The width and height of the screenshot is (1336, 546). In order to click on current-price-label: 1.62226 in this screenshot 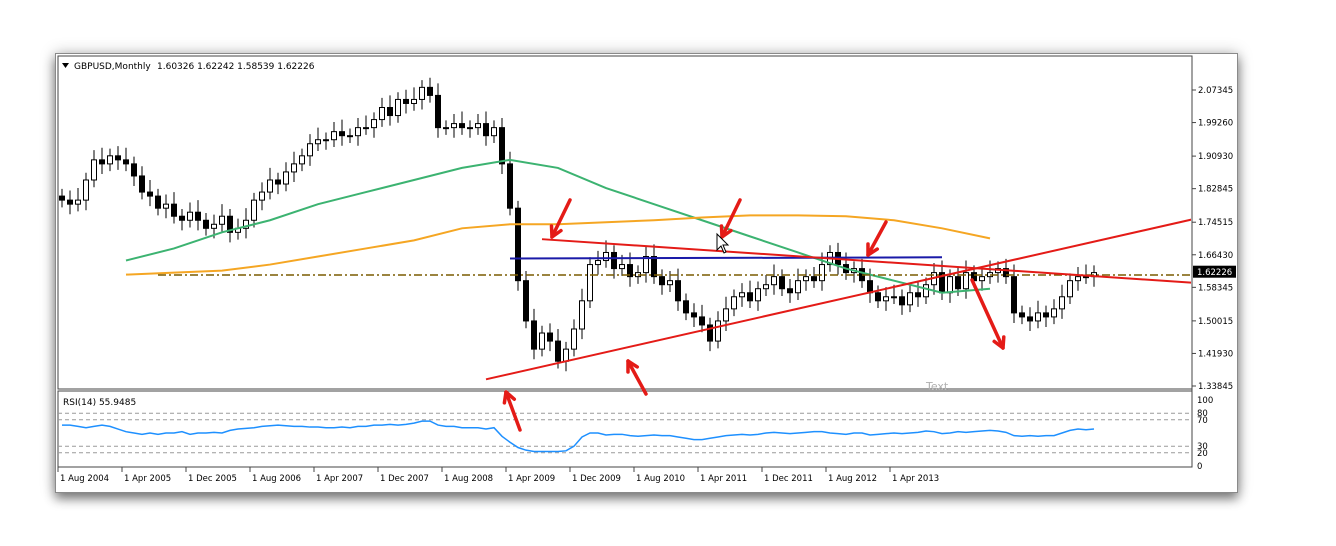, I will do `click(1214, 273)`.